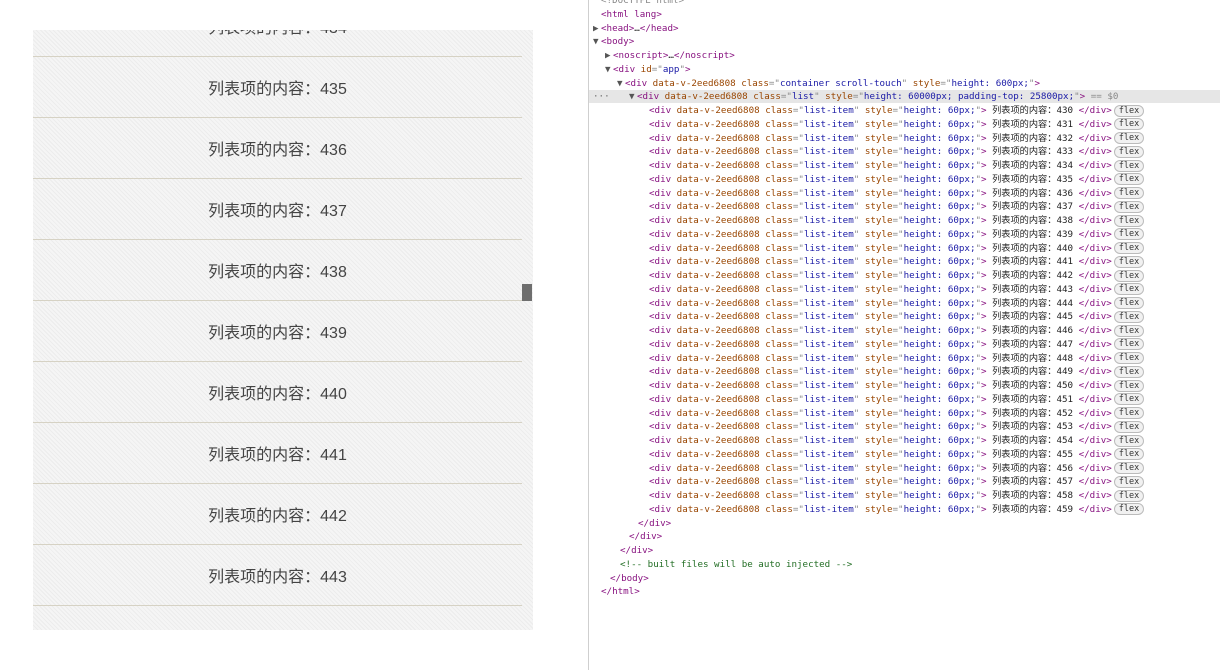 This screenshot has width=1220, height=670. I want to click on list-item: 列表项的内容：440, so click(277, 392).